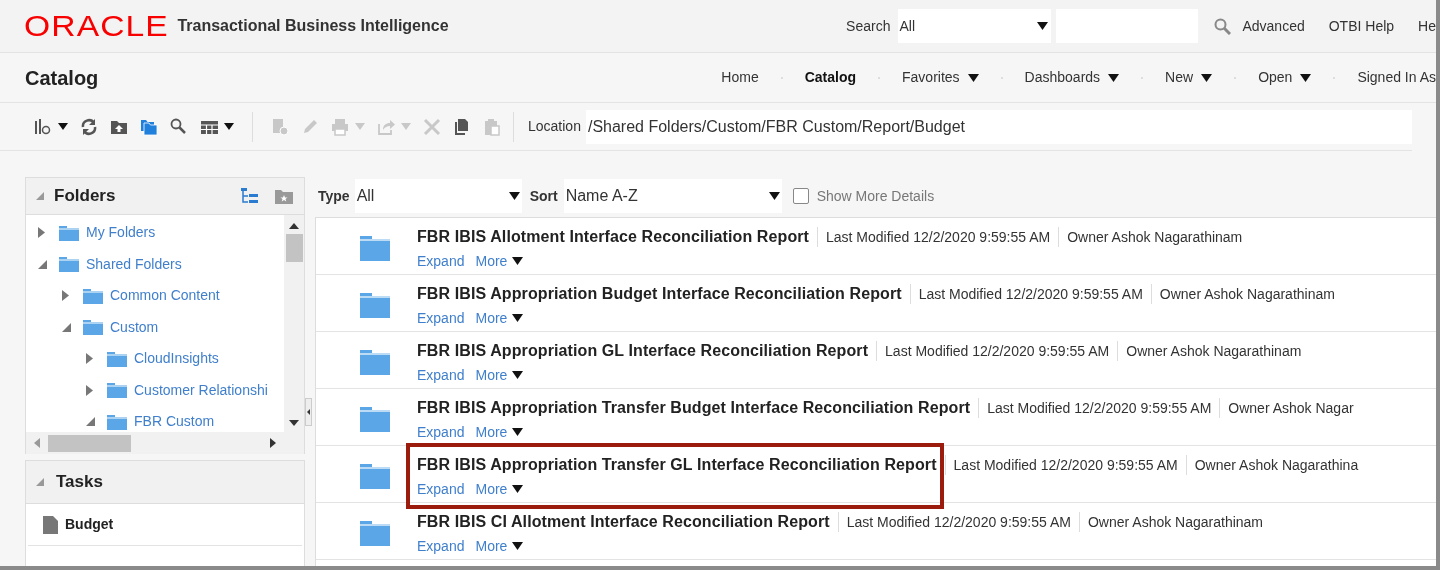 The height and width of the screenshot is (575, 1447). I want to click on nav-tab: Dashboards, so click(1072, 77).